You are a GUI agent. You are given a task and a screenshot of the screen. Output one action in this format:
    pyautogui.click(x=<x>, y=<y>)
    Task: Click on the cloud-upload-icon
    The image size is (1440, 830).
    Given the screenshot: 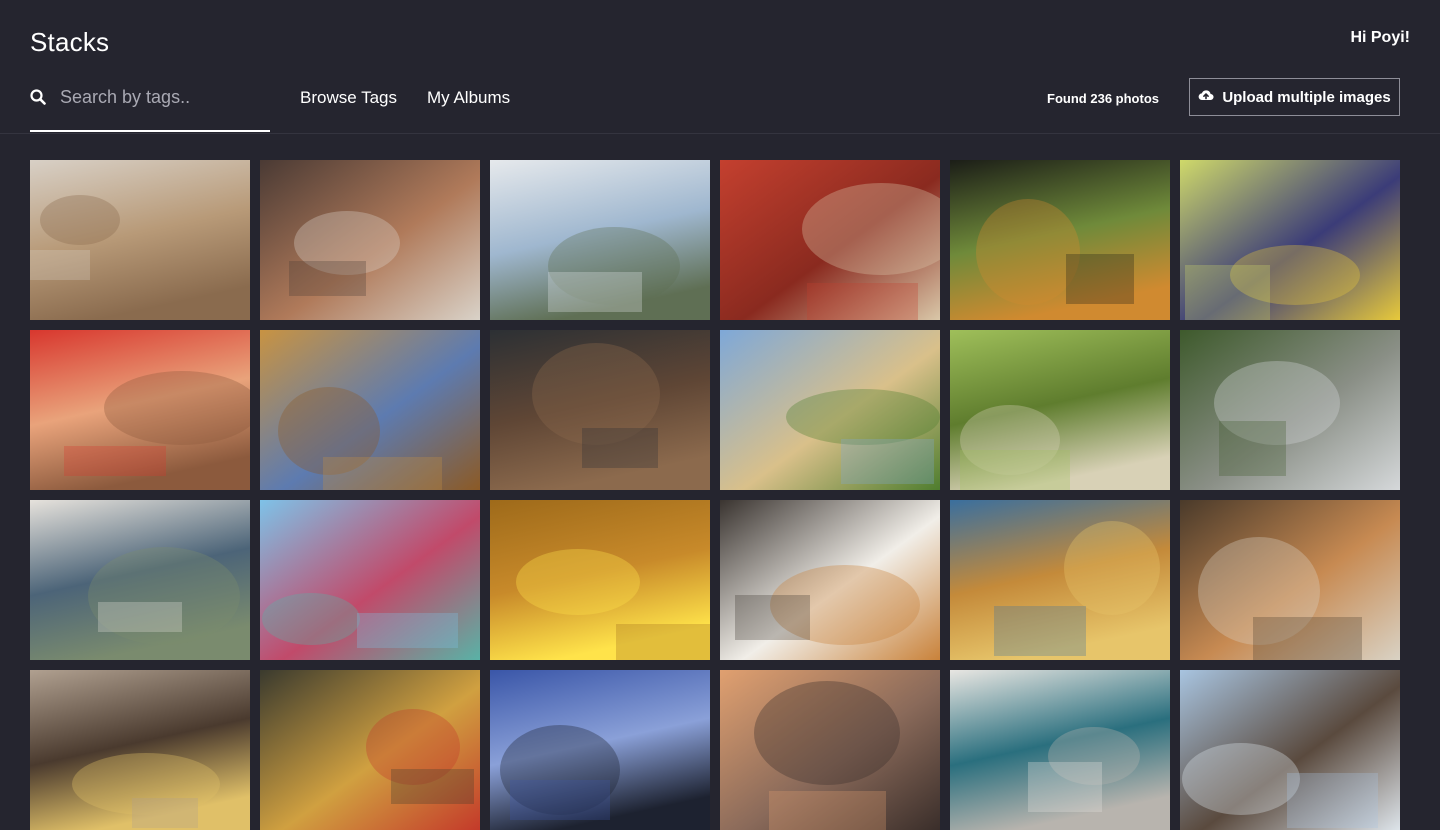 What is the action you would take?
    pyautogui.click(x=1206, y=97)
    